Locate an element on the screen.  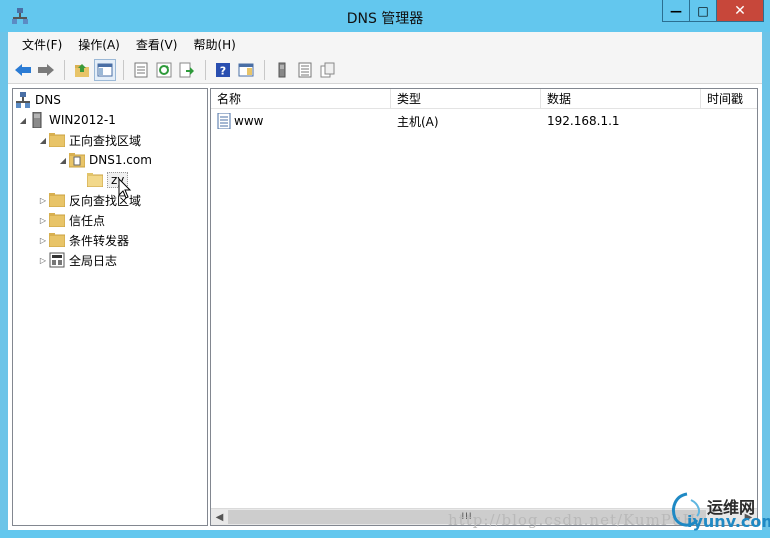
tree-item-zone-dns1: ◢ DNS1.com is located at coordinates (104, 160).